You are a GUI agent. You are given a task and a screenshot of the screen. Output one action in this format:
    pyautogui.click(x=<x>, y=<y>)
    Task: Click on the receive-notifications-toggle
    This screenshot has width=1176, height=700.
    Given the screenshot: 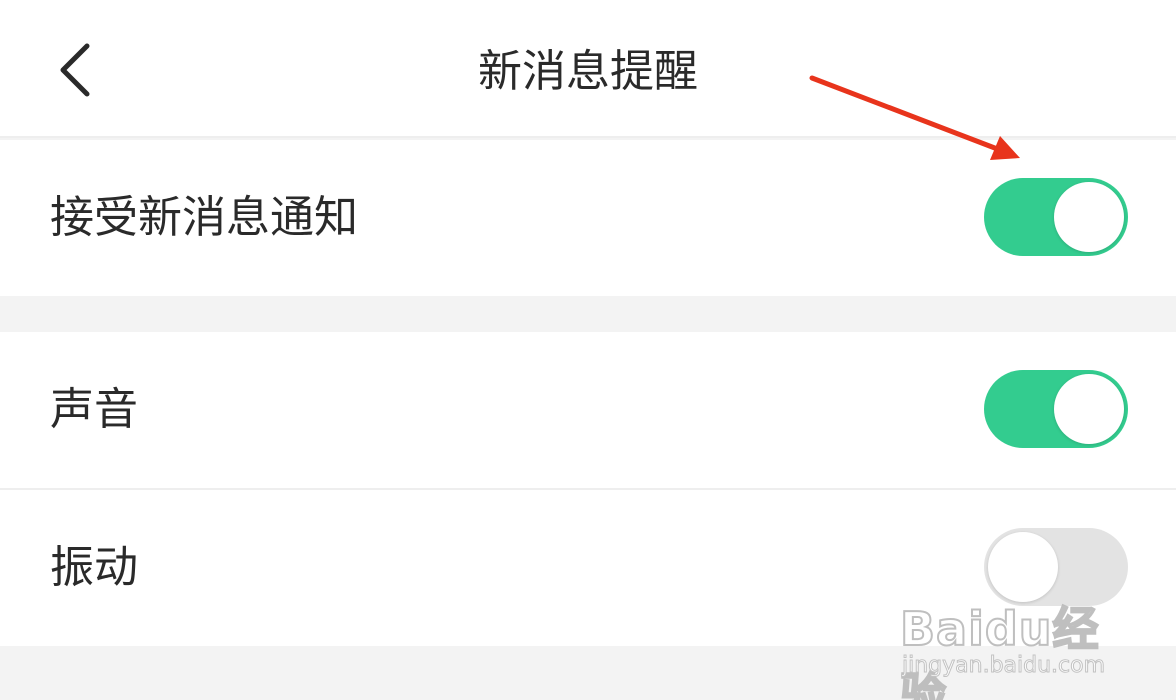 What is the action you would take?
    pyautogui.click(x=1056, y=217)
    